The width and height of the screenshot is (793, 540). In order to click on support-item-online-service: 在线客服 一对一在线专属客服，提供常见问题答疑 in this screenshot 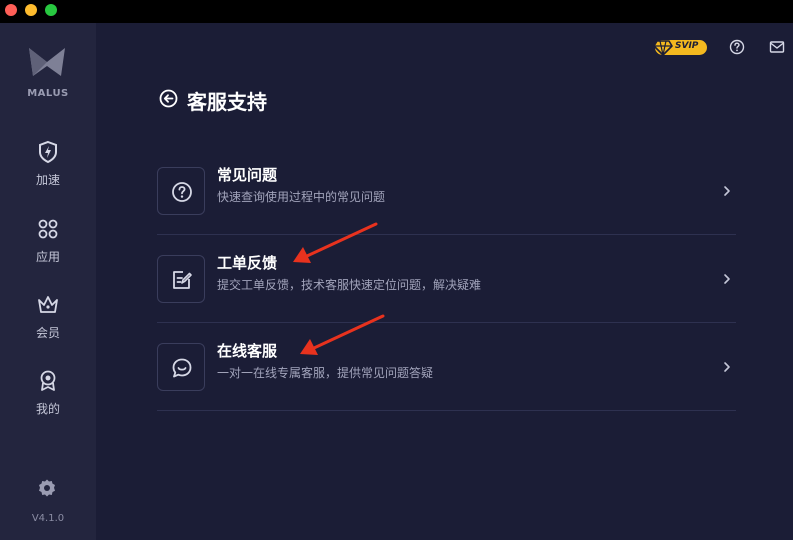, I will do `click(446, 367)`.